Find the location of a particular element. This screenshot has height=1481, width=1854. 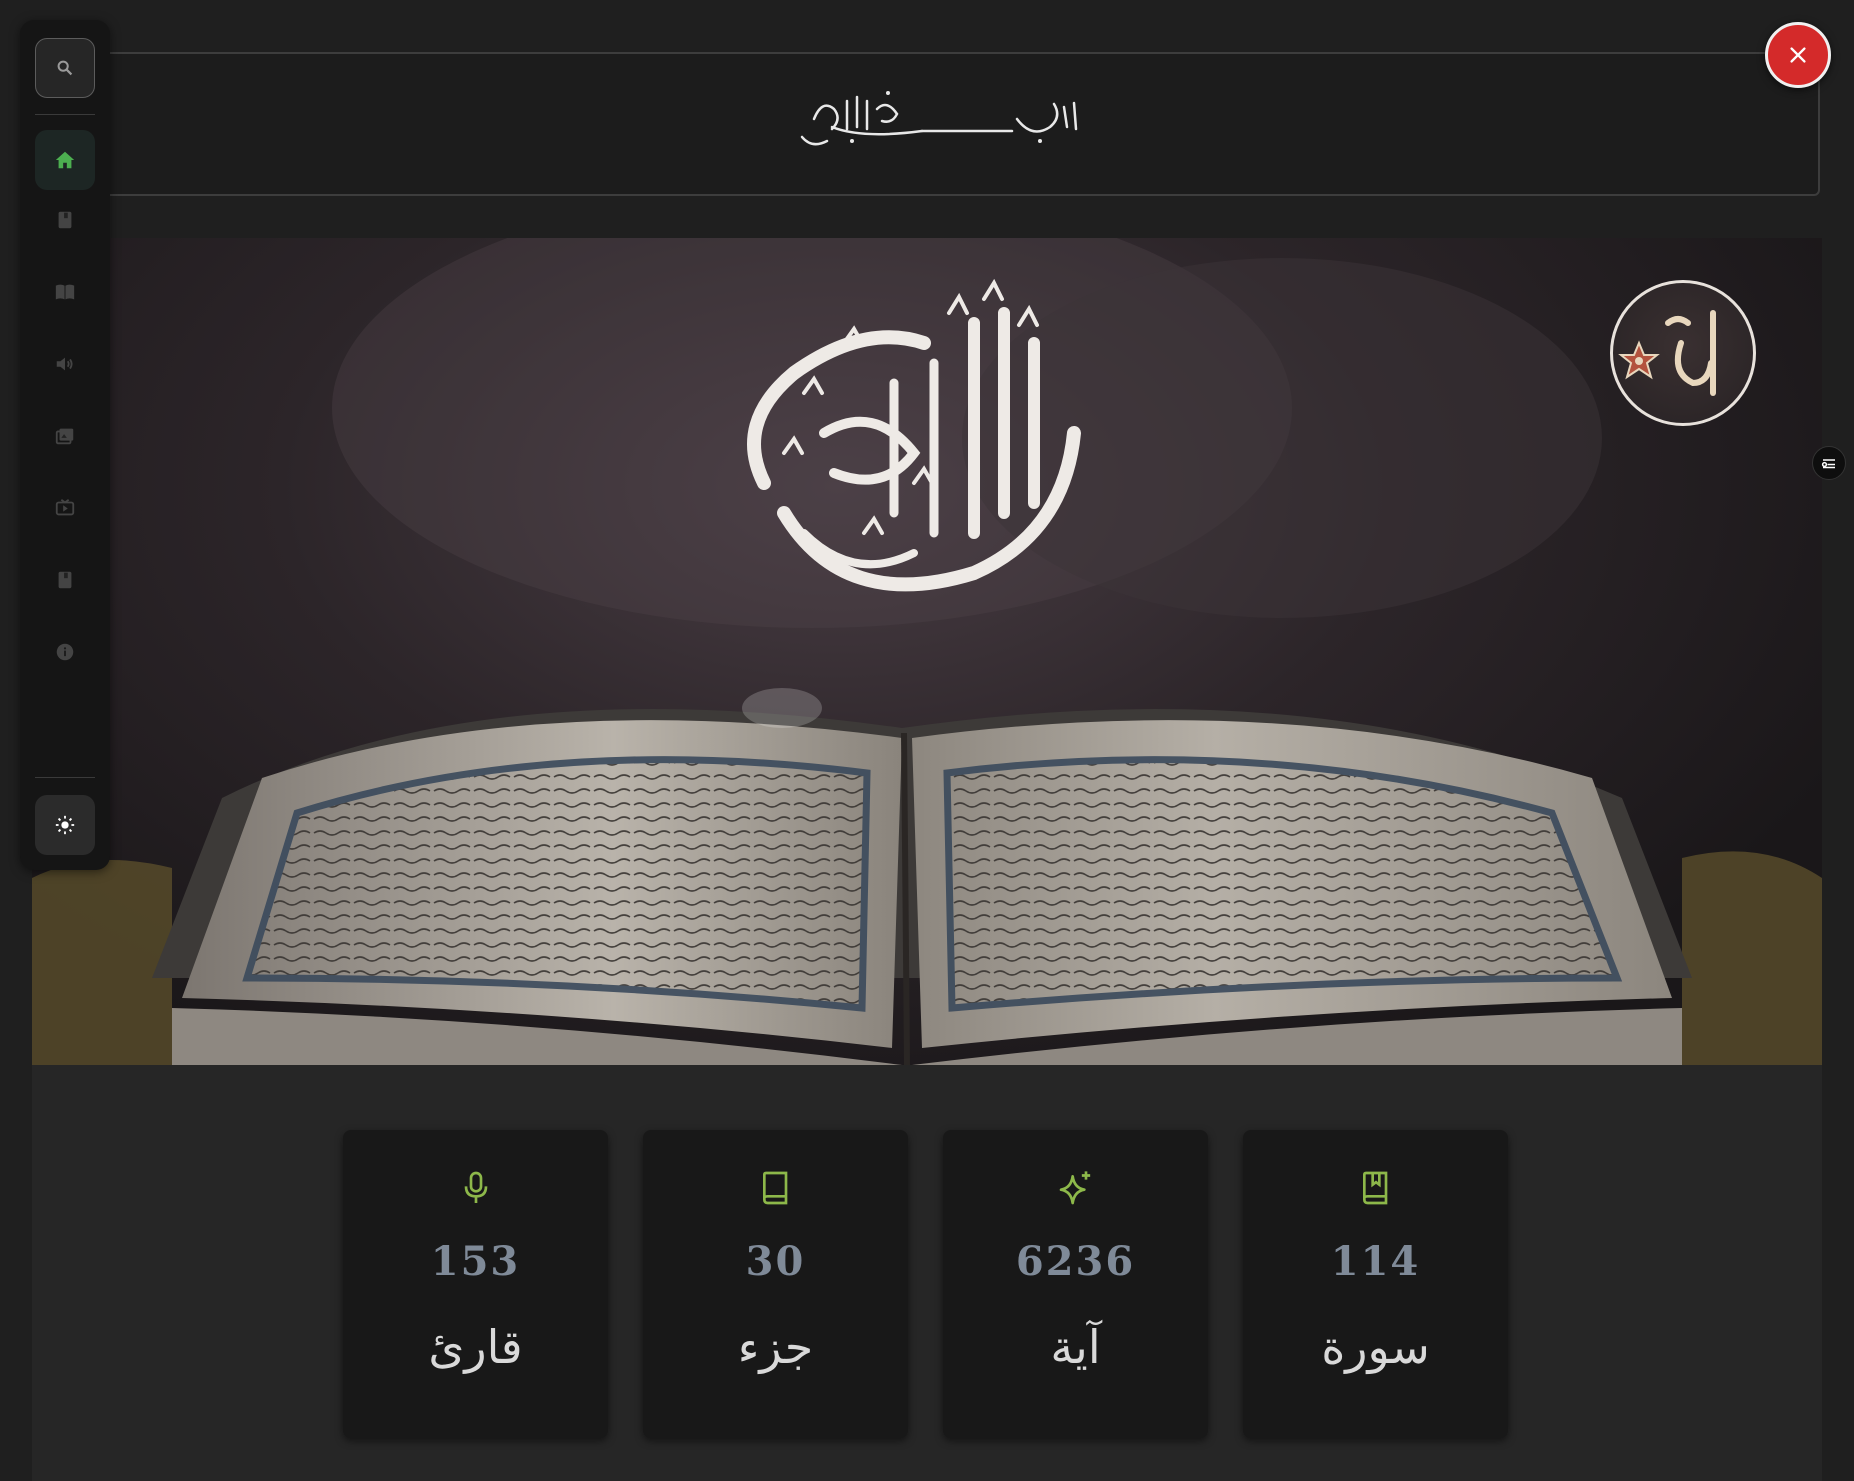

stat-value: 6236 is located at coordinates (1075, 1261).